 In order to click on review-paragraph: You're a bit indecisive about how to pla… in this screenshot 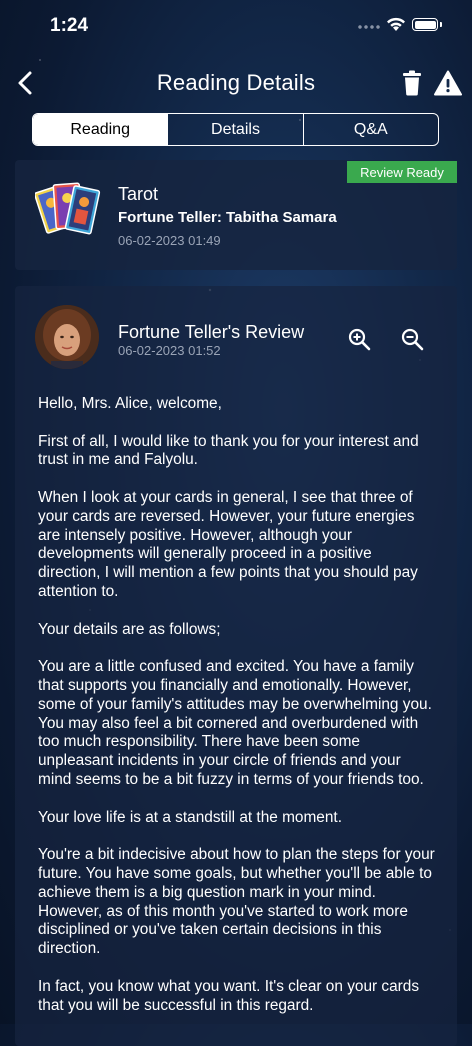, I will do `click(236, 902)`.